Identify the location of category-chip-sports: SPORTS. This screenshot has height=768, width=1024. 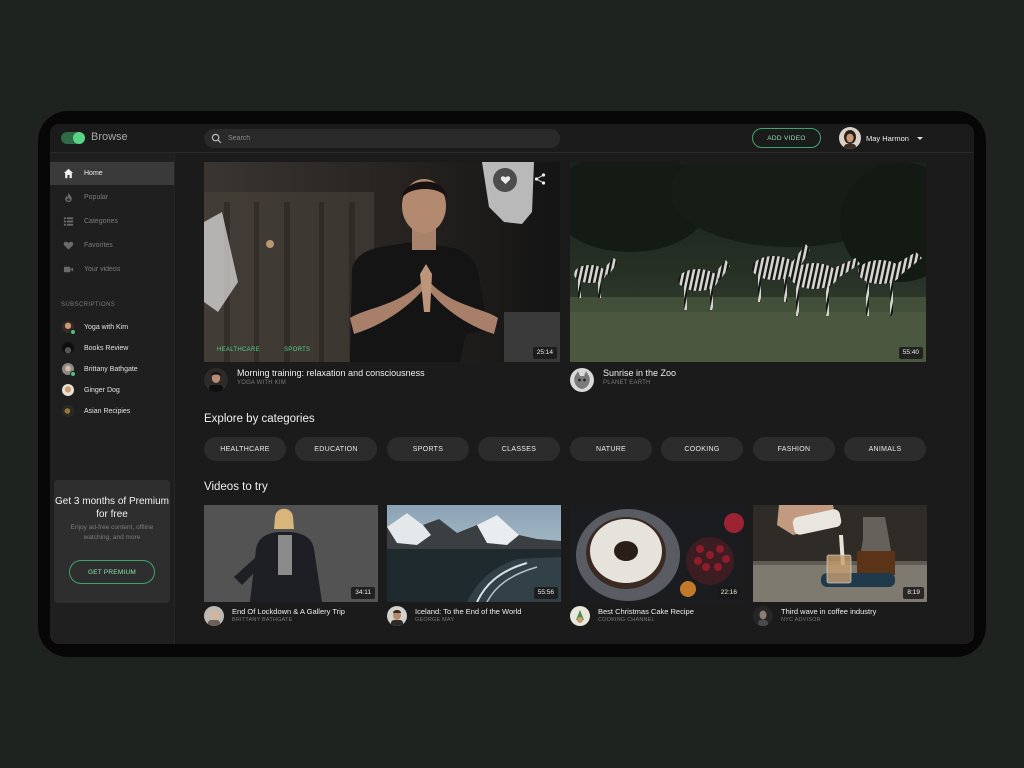
(428, 449).